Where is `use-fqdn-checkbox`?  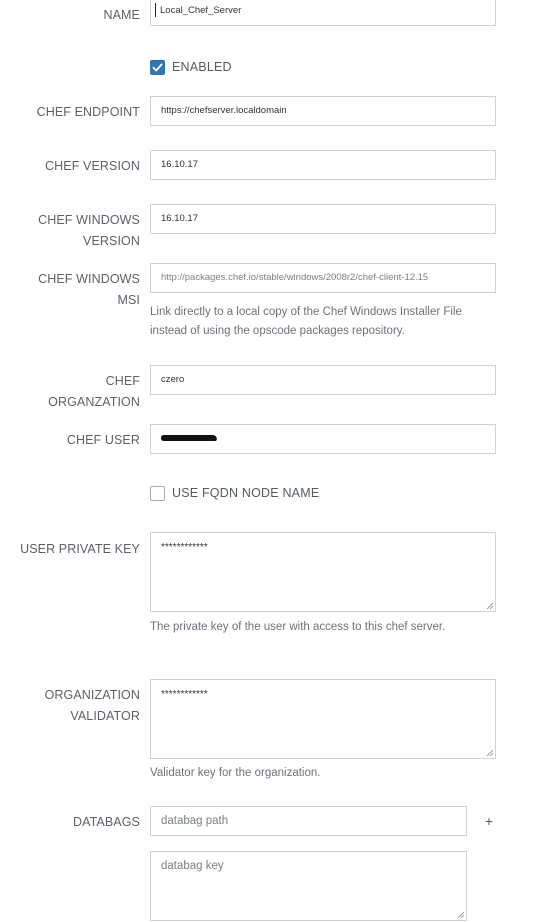 use-fqdn-checkbox is located at coordinates (157, 493).